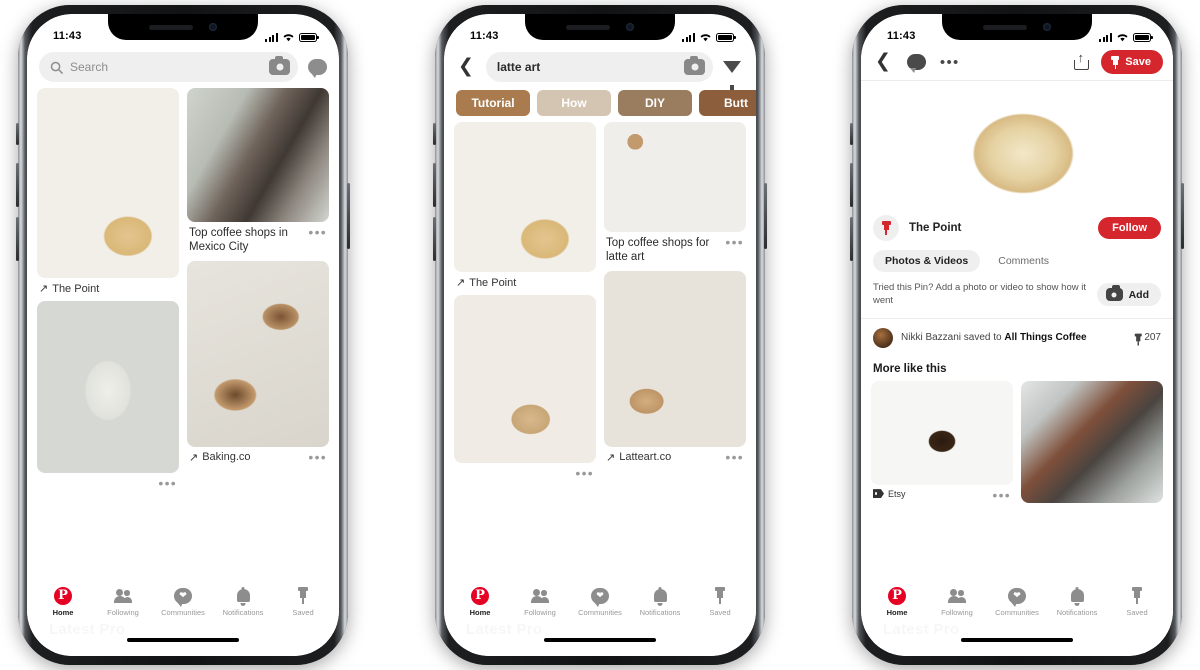  Describe the element at coordinates (220, 457) in the screenshot. I see `pin-source: ↗ Baking.co` at that location.